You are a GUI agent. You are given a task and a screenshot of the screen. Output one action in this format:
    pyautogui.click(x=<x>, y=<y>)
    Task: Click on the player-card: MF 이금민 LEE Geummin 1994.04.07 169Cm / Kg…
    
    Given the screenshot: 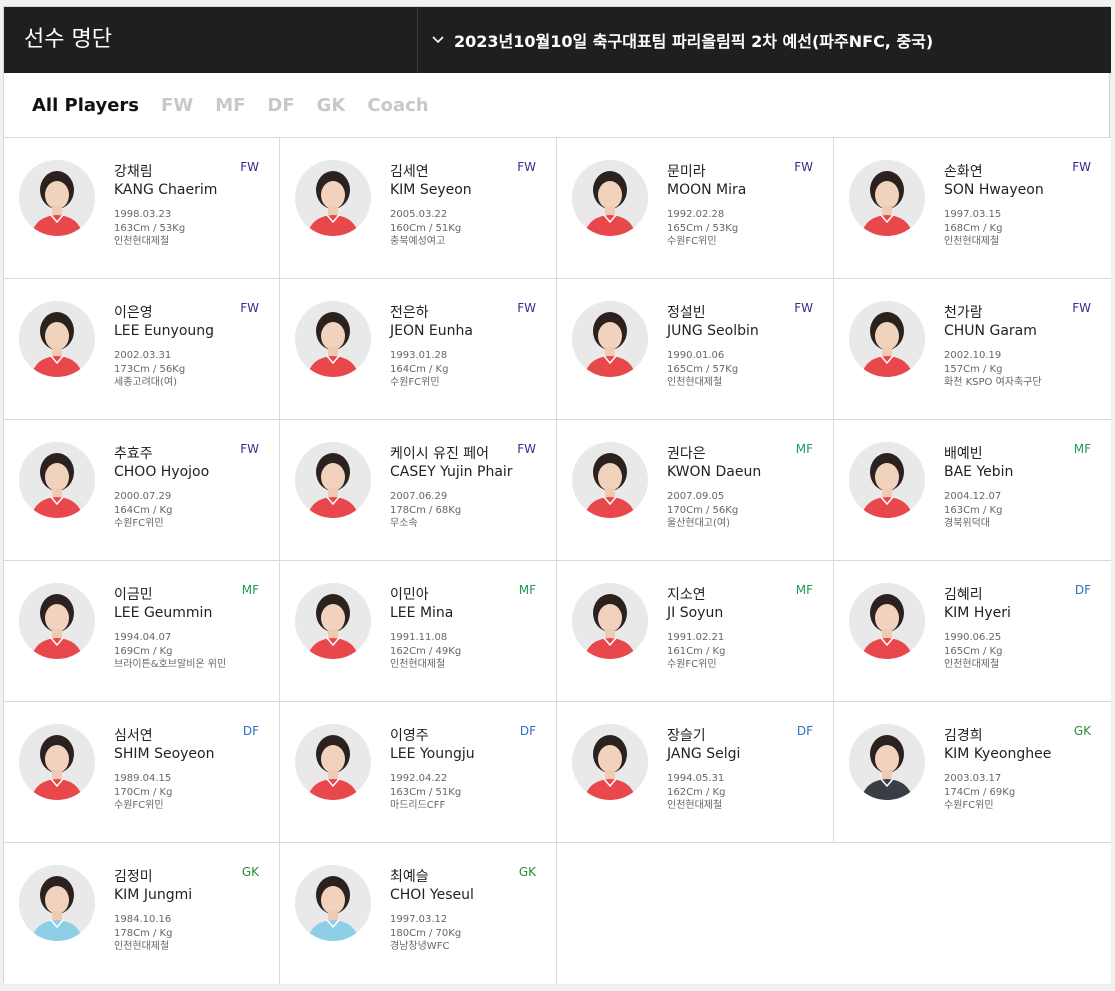 What is the action you would take?
    pyautogui.click(x=142, y=631)
    